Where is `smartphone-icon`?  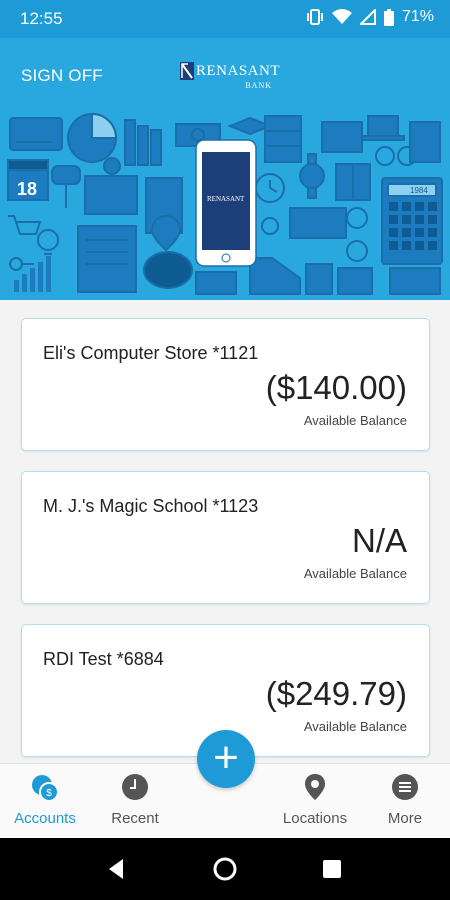 smartphone-icon is located at coordinates (226, 203).